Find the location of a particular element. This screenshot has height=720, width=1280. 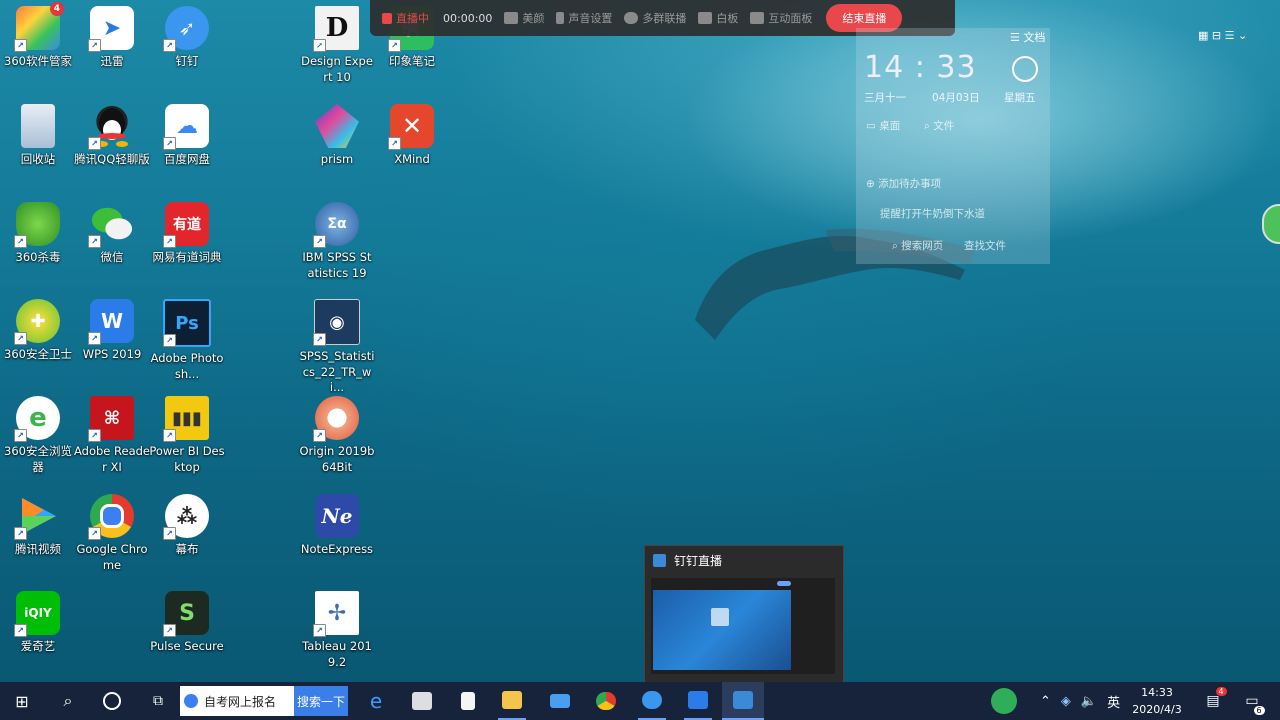

xmind-icon: ✕ ↗ is located at coordinates (411, 127).